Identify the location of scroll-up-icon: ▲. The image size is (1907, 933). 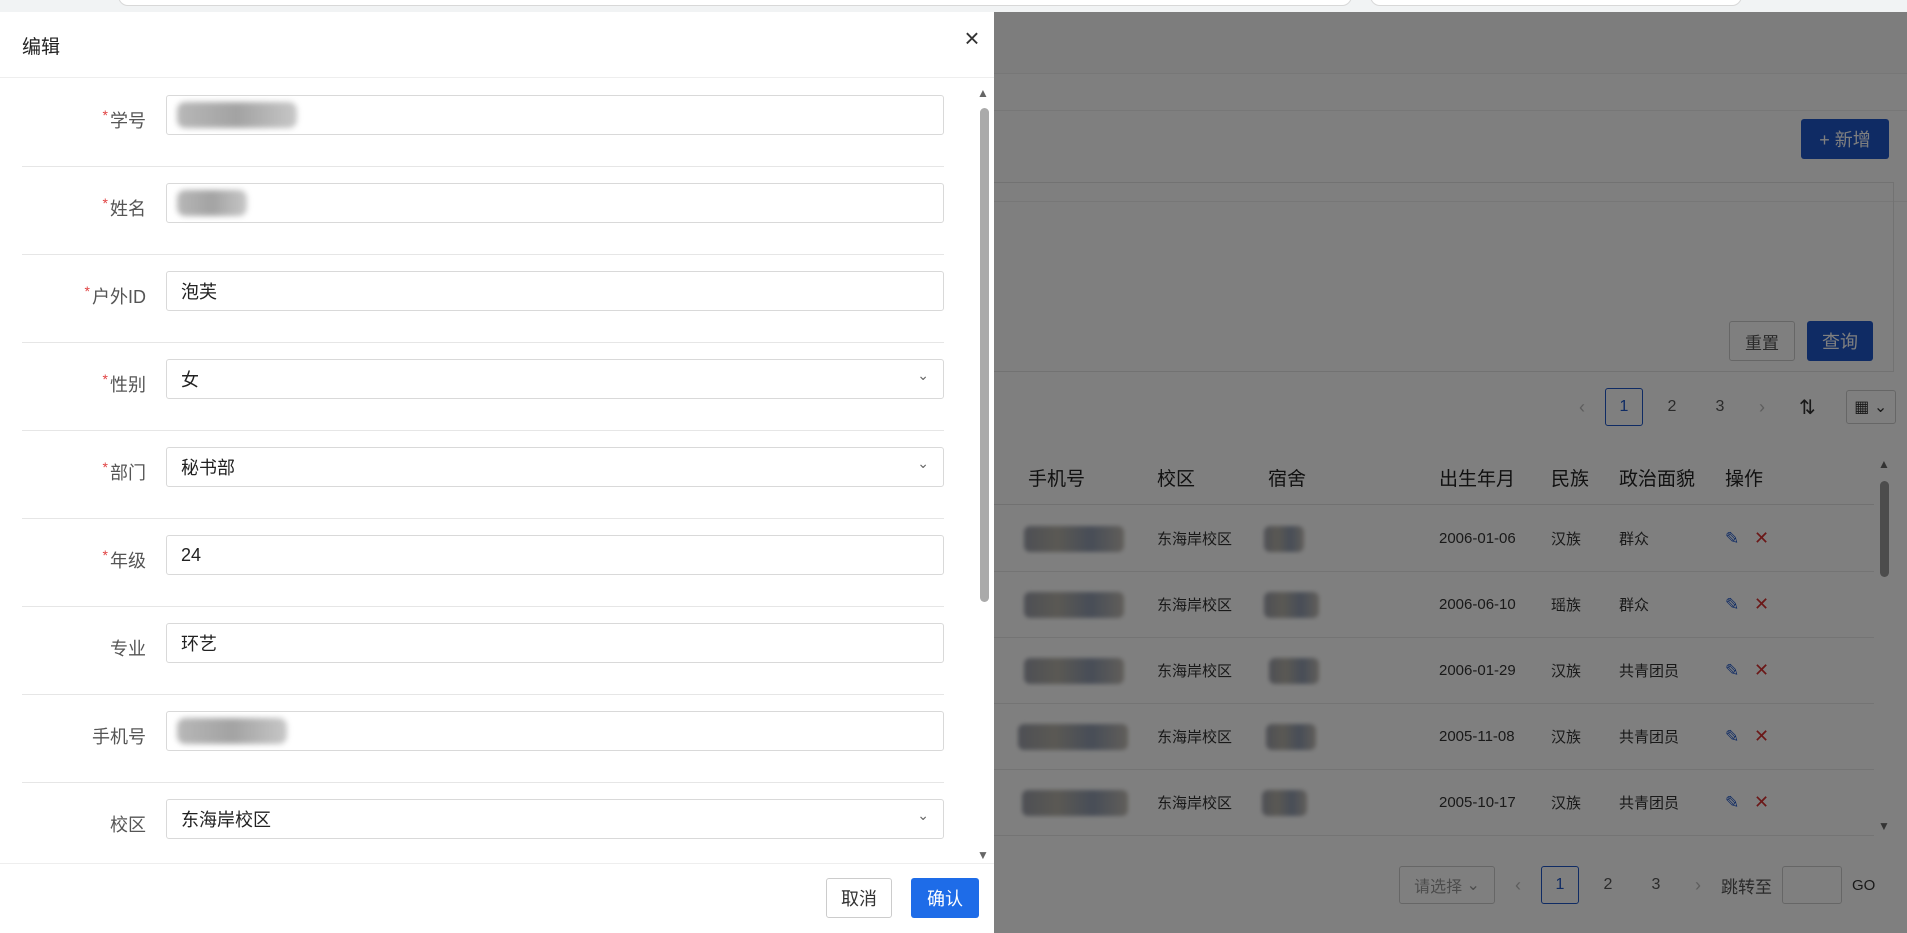
(983, 93).